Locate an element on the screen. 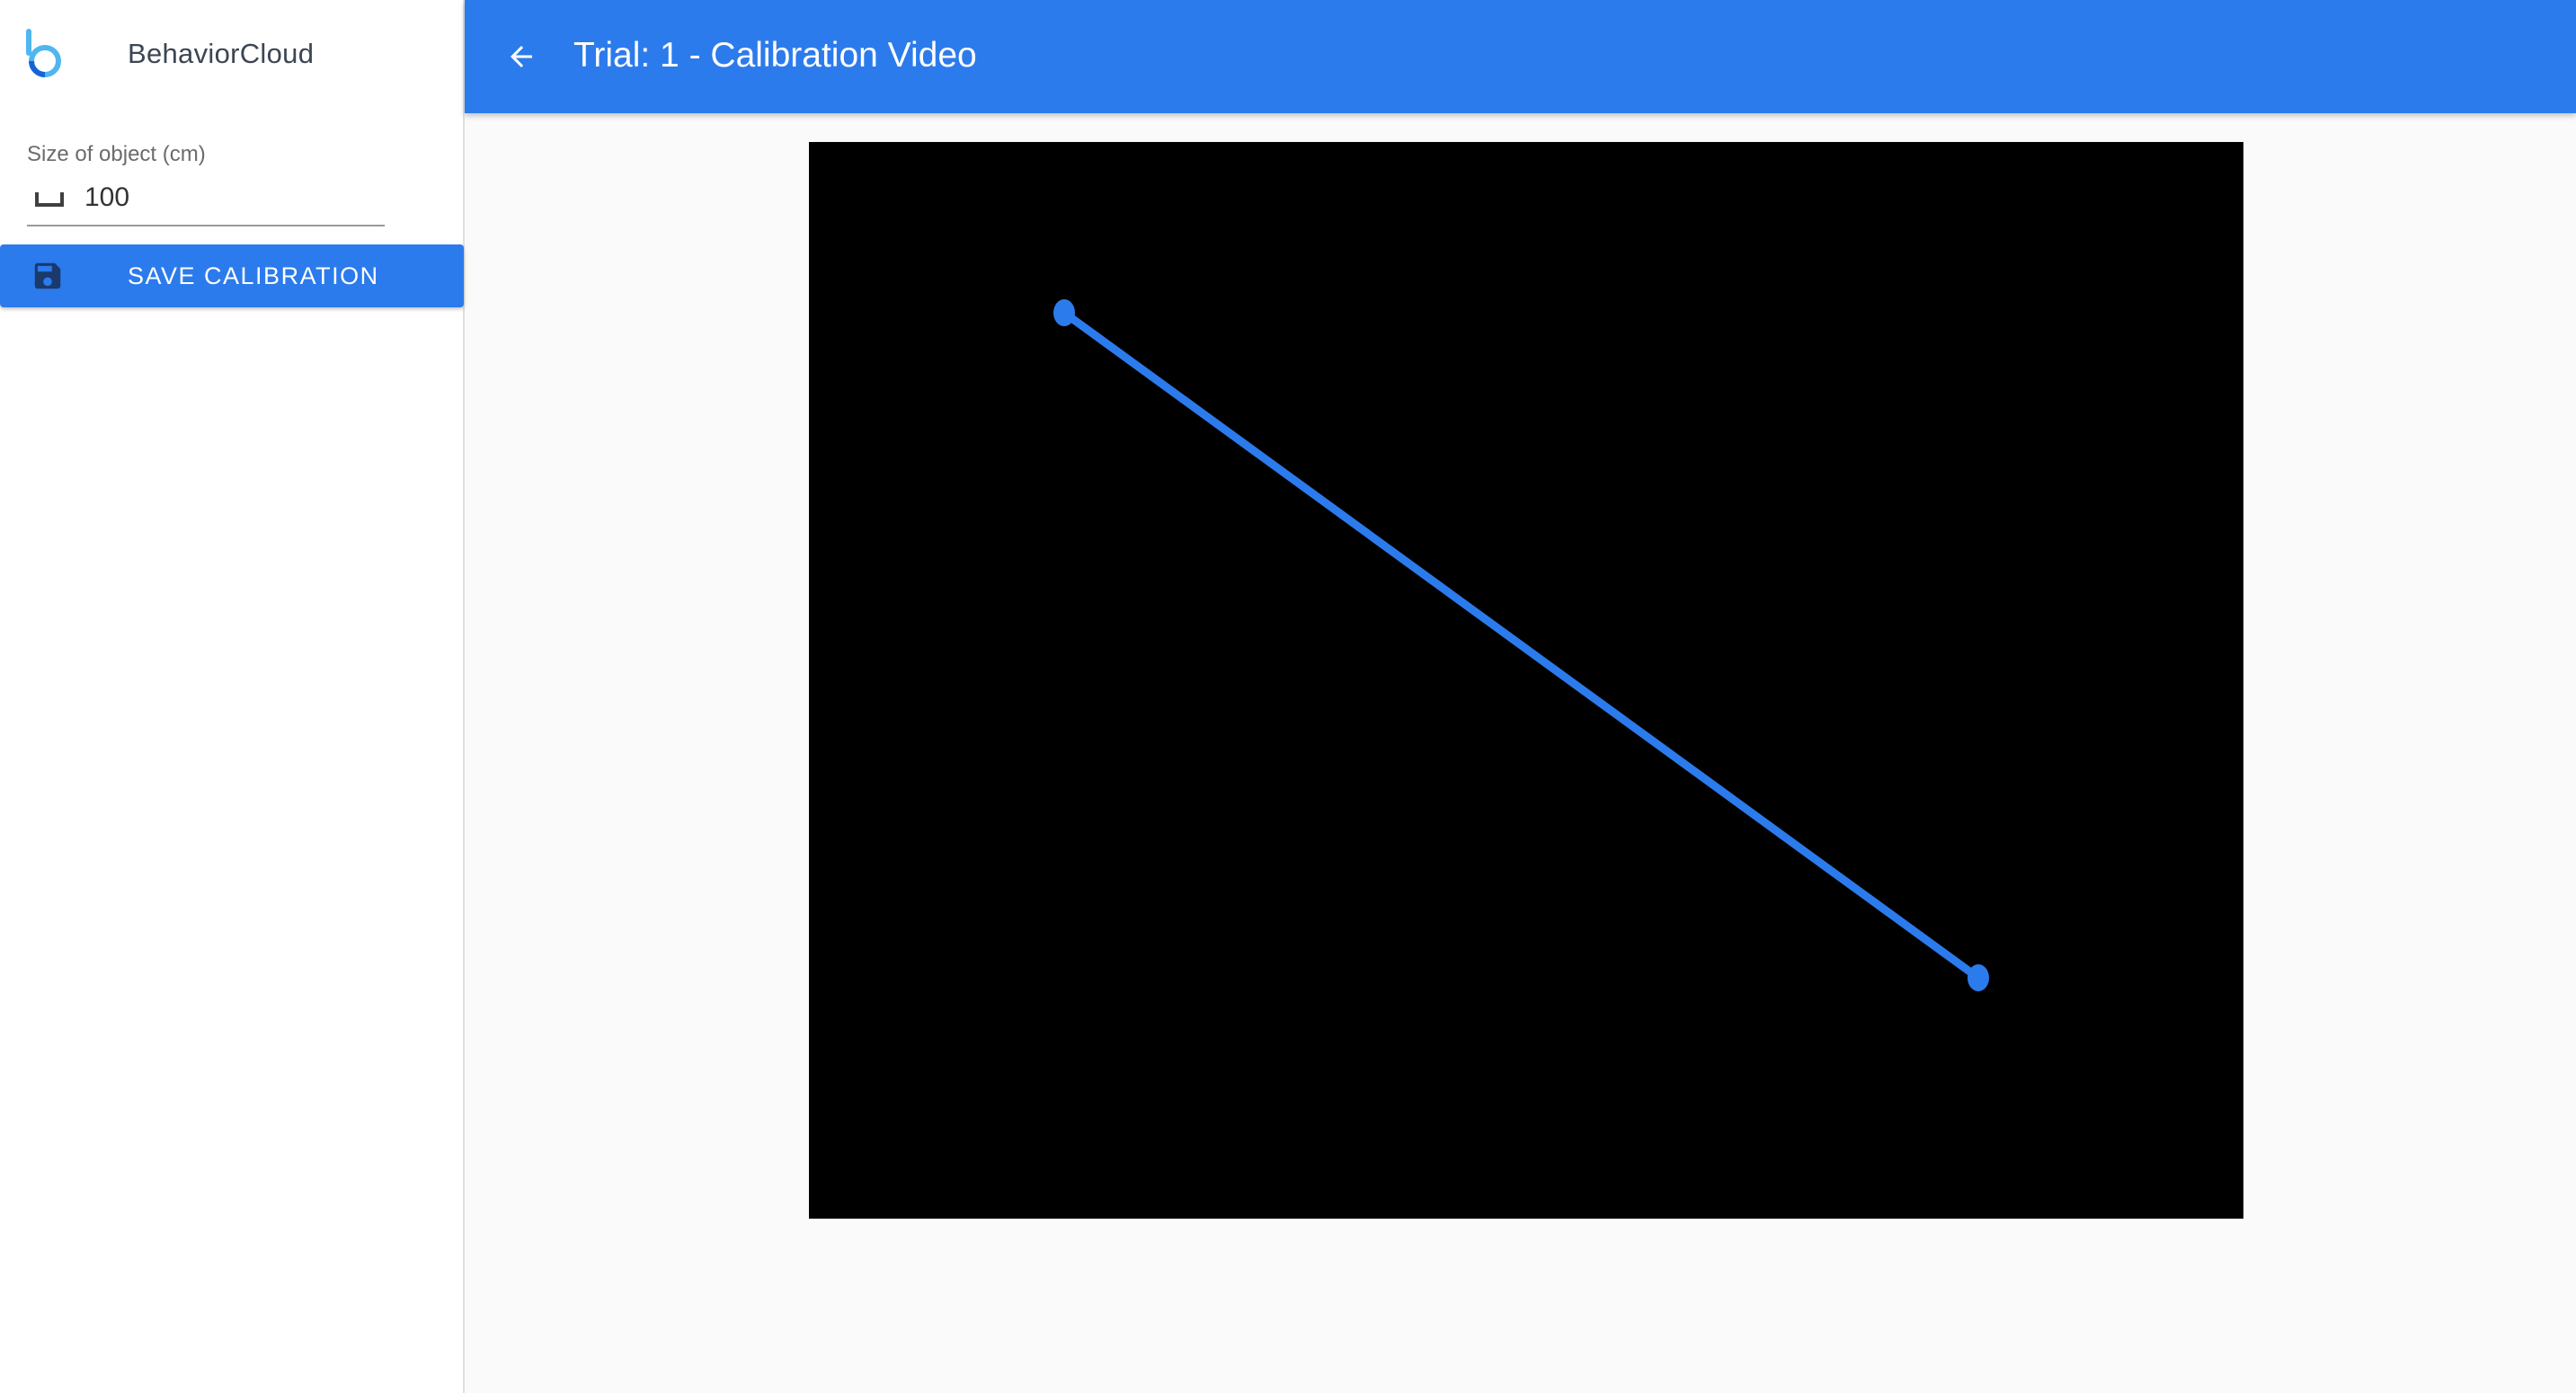  ruler-icon is located at coordinates (49, 199).